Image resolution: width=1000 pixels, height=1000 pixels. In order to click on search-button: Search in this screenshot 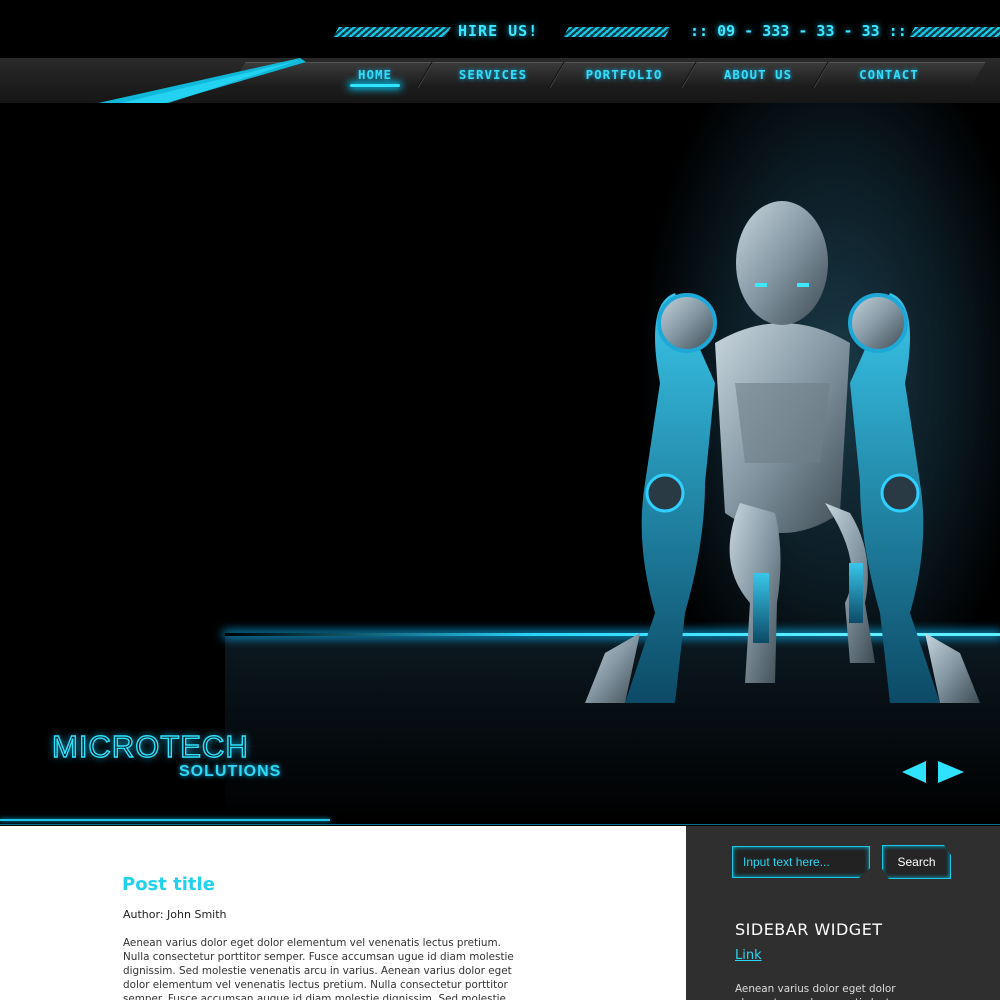, I will do `click(916, 862)`.